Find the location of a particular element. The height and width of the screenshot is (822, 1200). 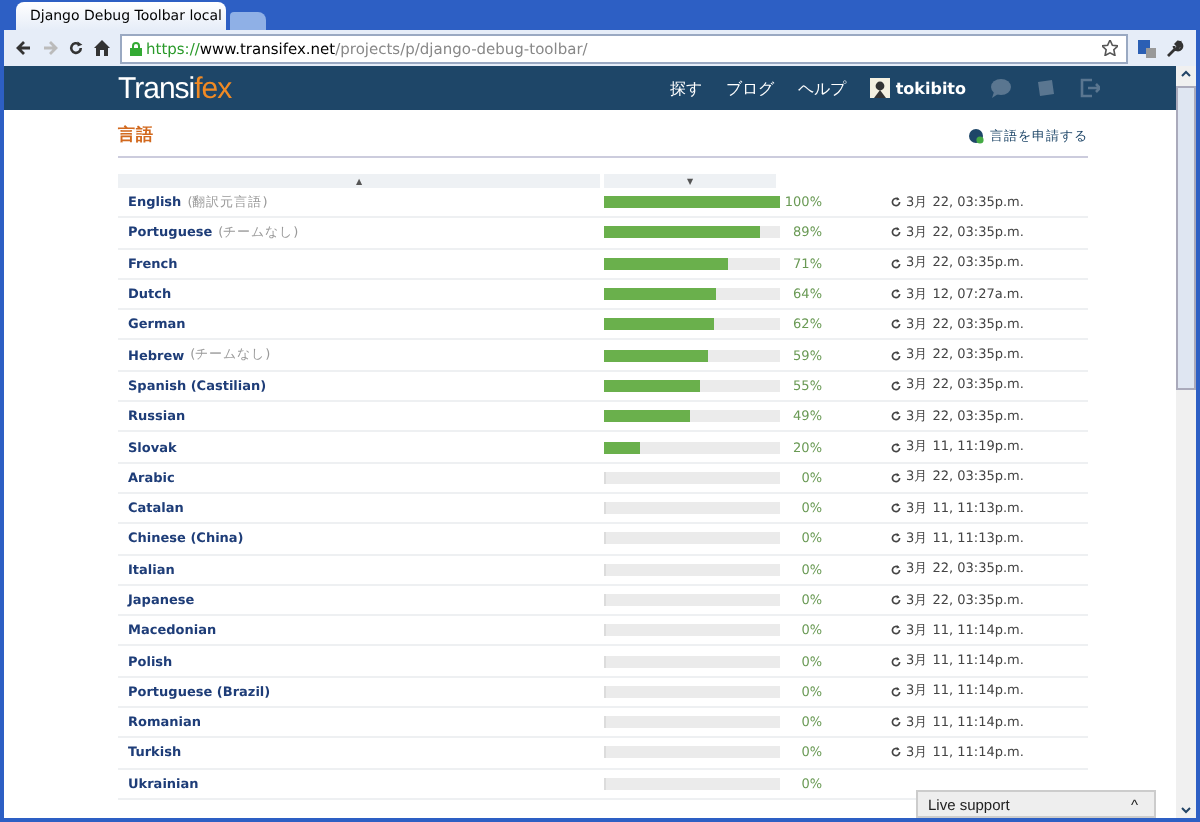

nav-link: ヘルプ is located at coordinates (821, 88).